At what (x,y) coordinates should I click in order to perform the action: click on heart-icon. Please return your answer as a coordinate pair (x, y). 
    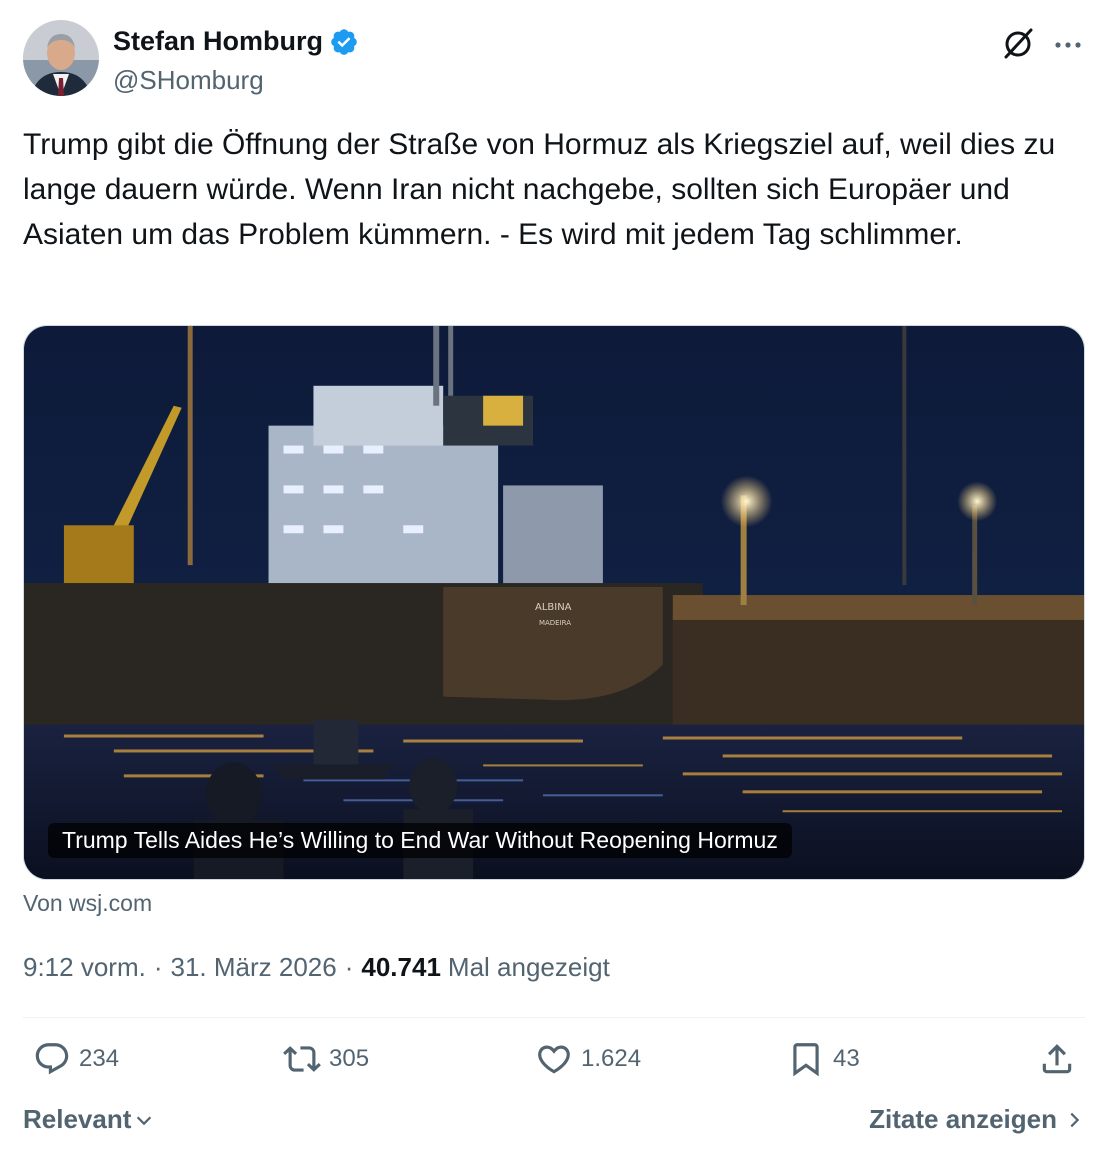
    Looking at the image, I should click on (554, 1059).